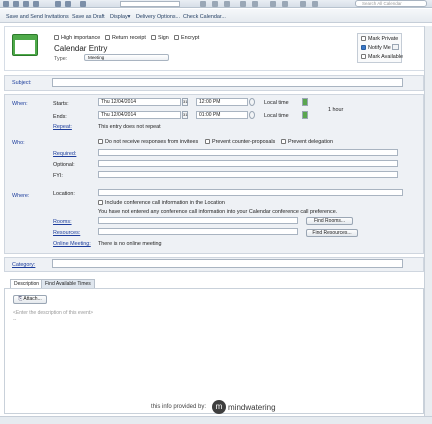  I want to click on description-placeholder: <Enter the description of this event>, so click(53, 313).